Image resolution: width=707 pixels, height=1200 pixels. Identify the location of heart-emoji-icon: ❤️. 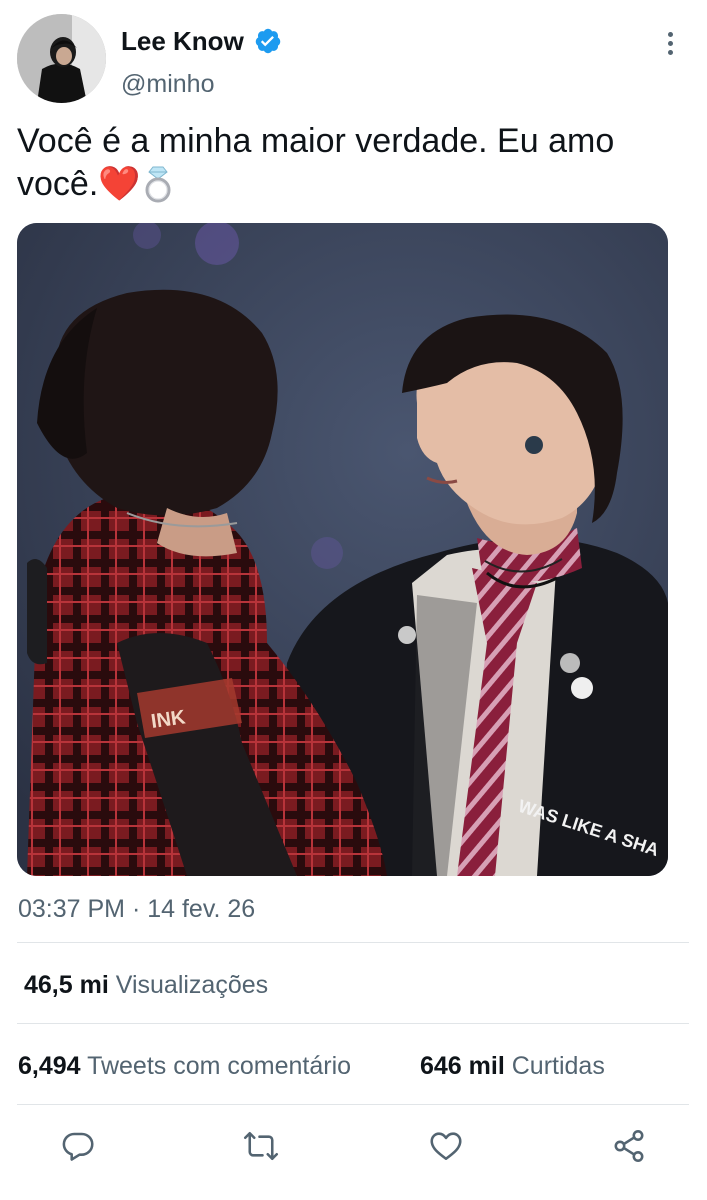
(119, 184).